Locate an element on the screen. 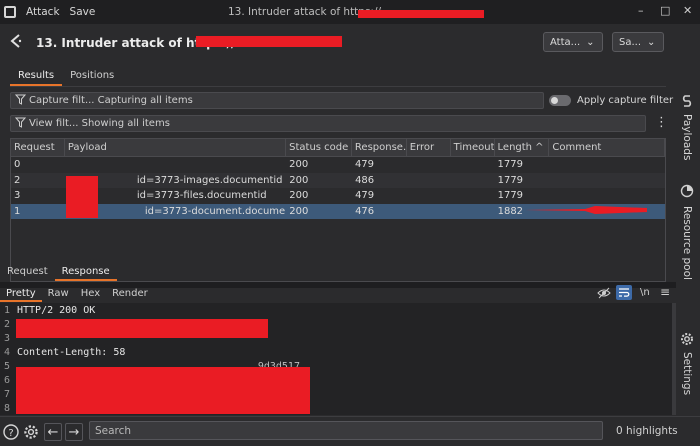 This screenshot has height=446, width=700. cell-request: 3 is located at coordinates (17, 196).